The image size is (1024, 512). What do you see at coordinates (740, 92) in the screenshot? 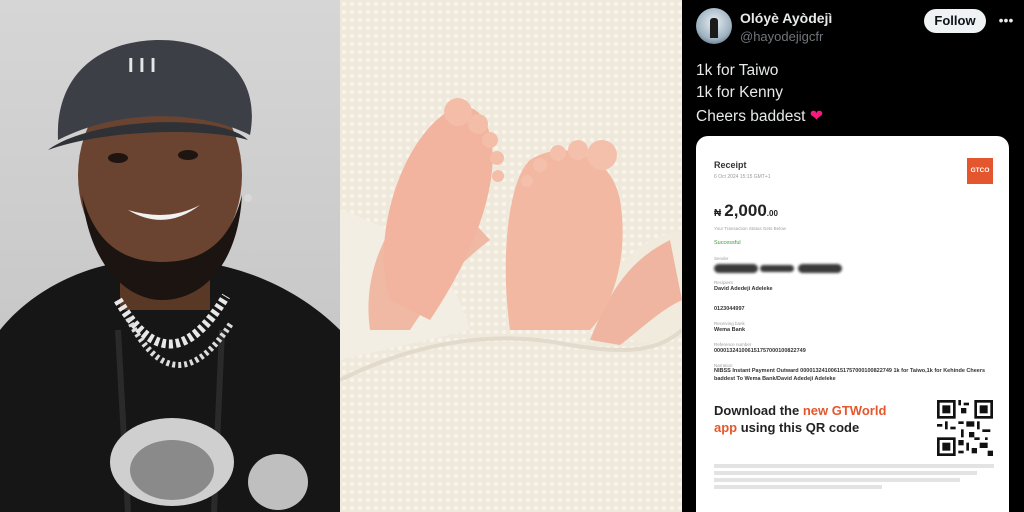
I see `tweet-line-2: 1k for Kenny` at bounding box center [740, 92].